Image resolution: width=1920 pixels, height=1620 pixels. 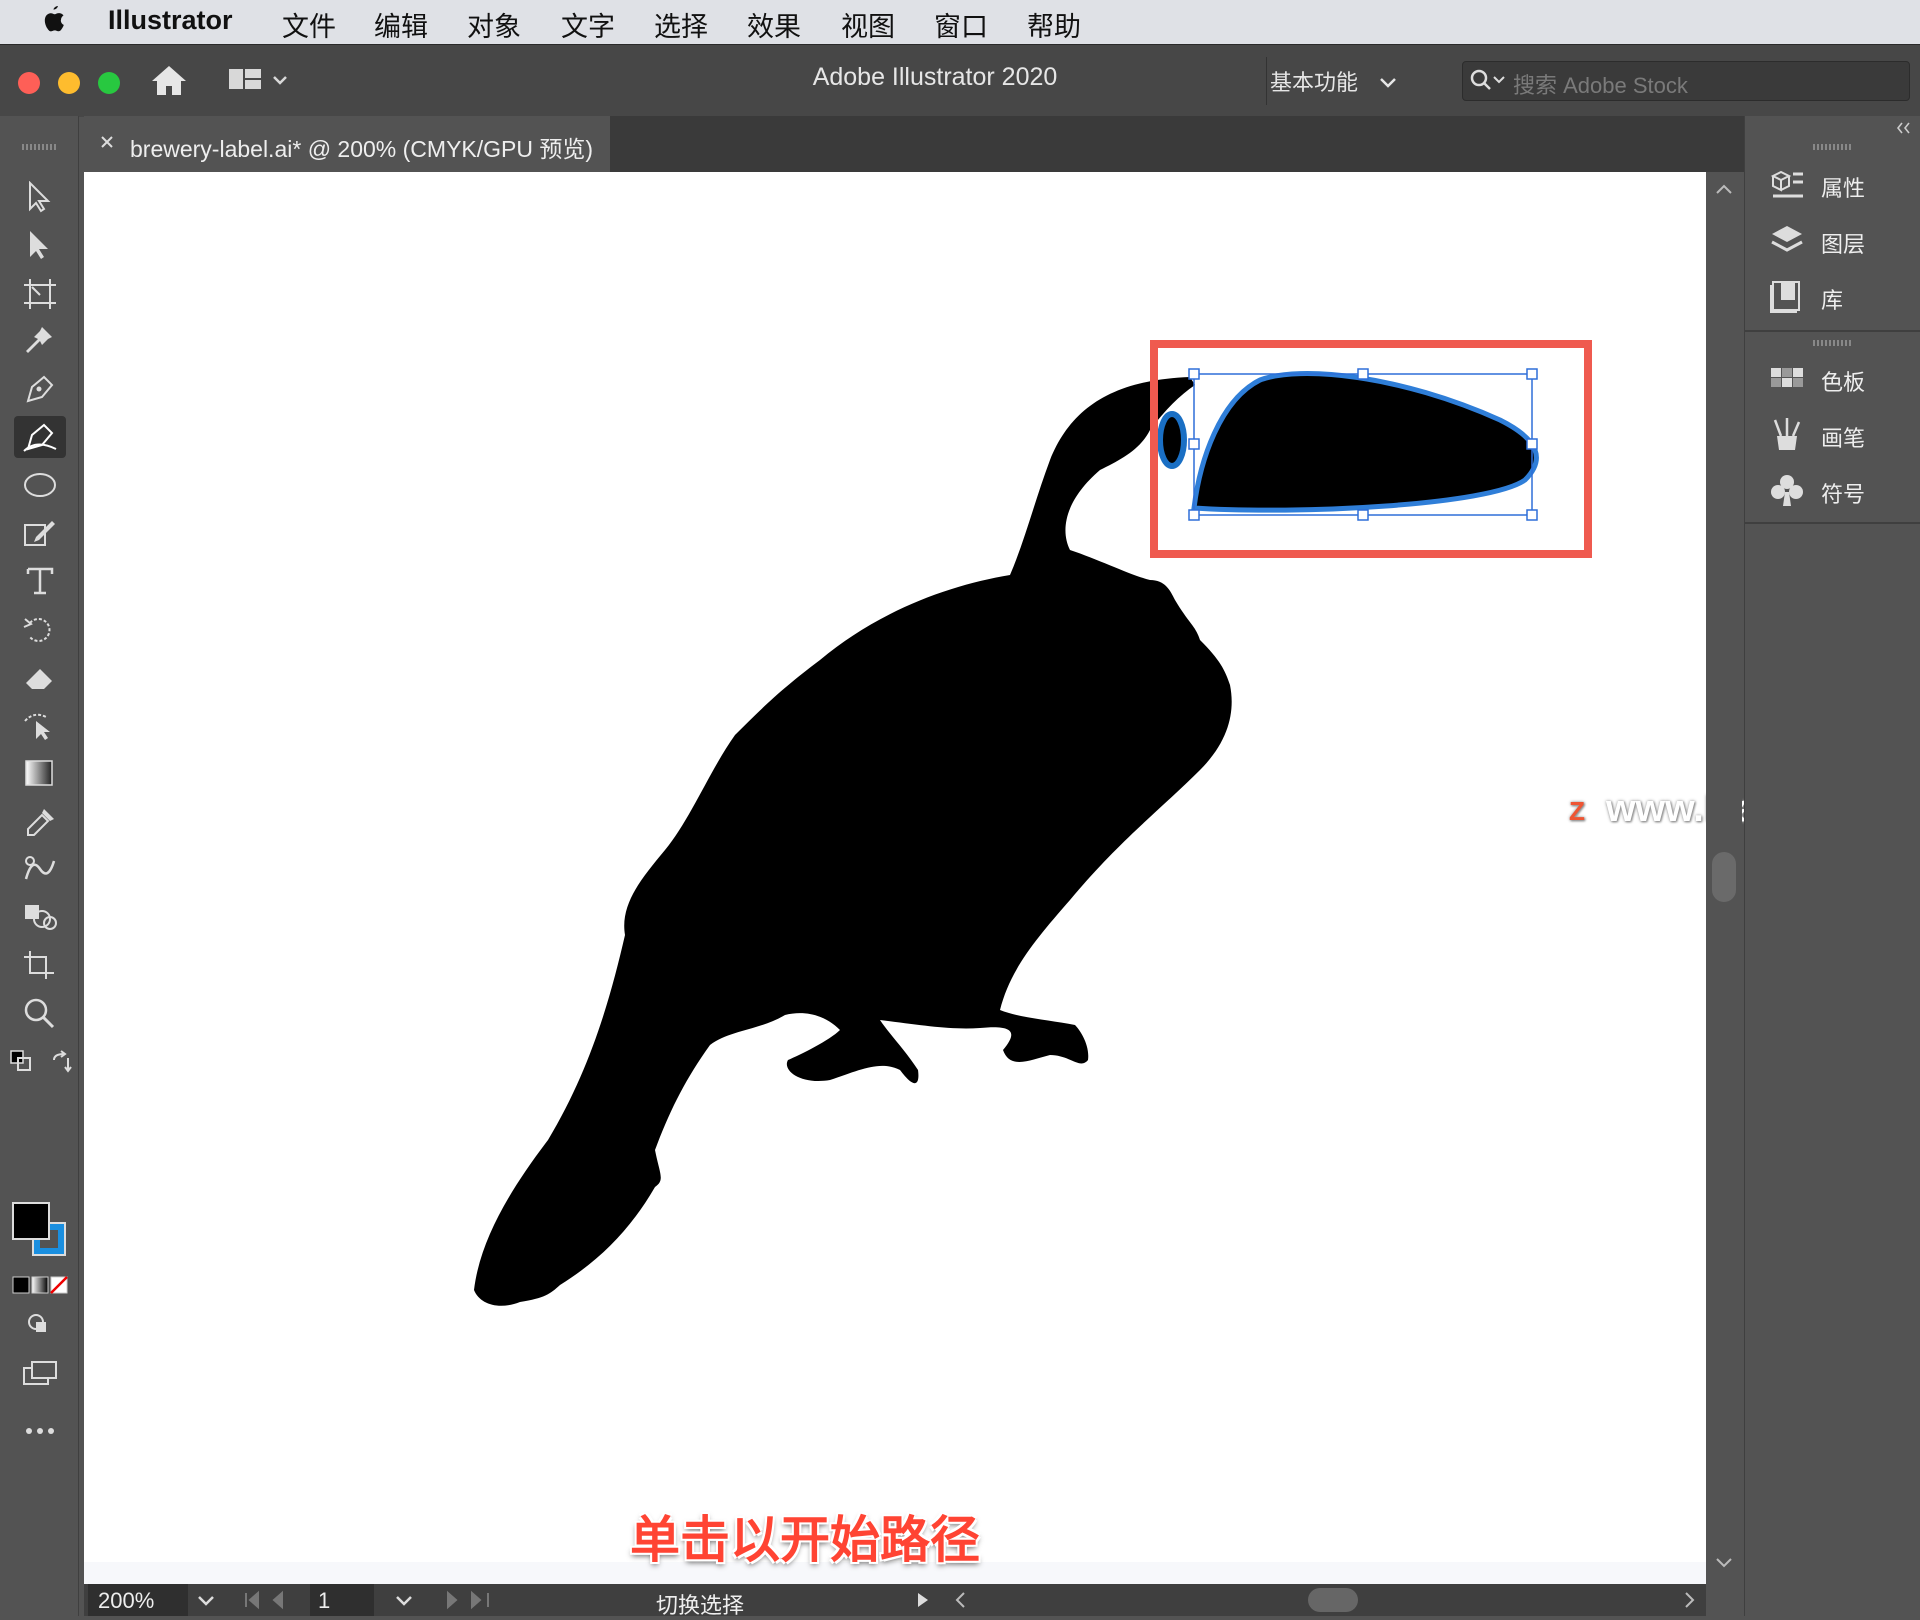 I want to click on swap-fill-stroke-icon, so click(x=62, y=1064).